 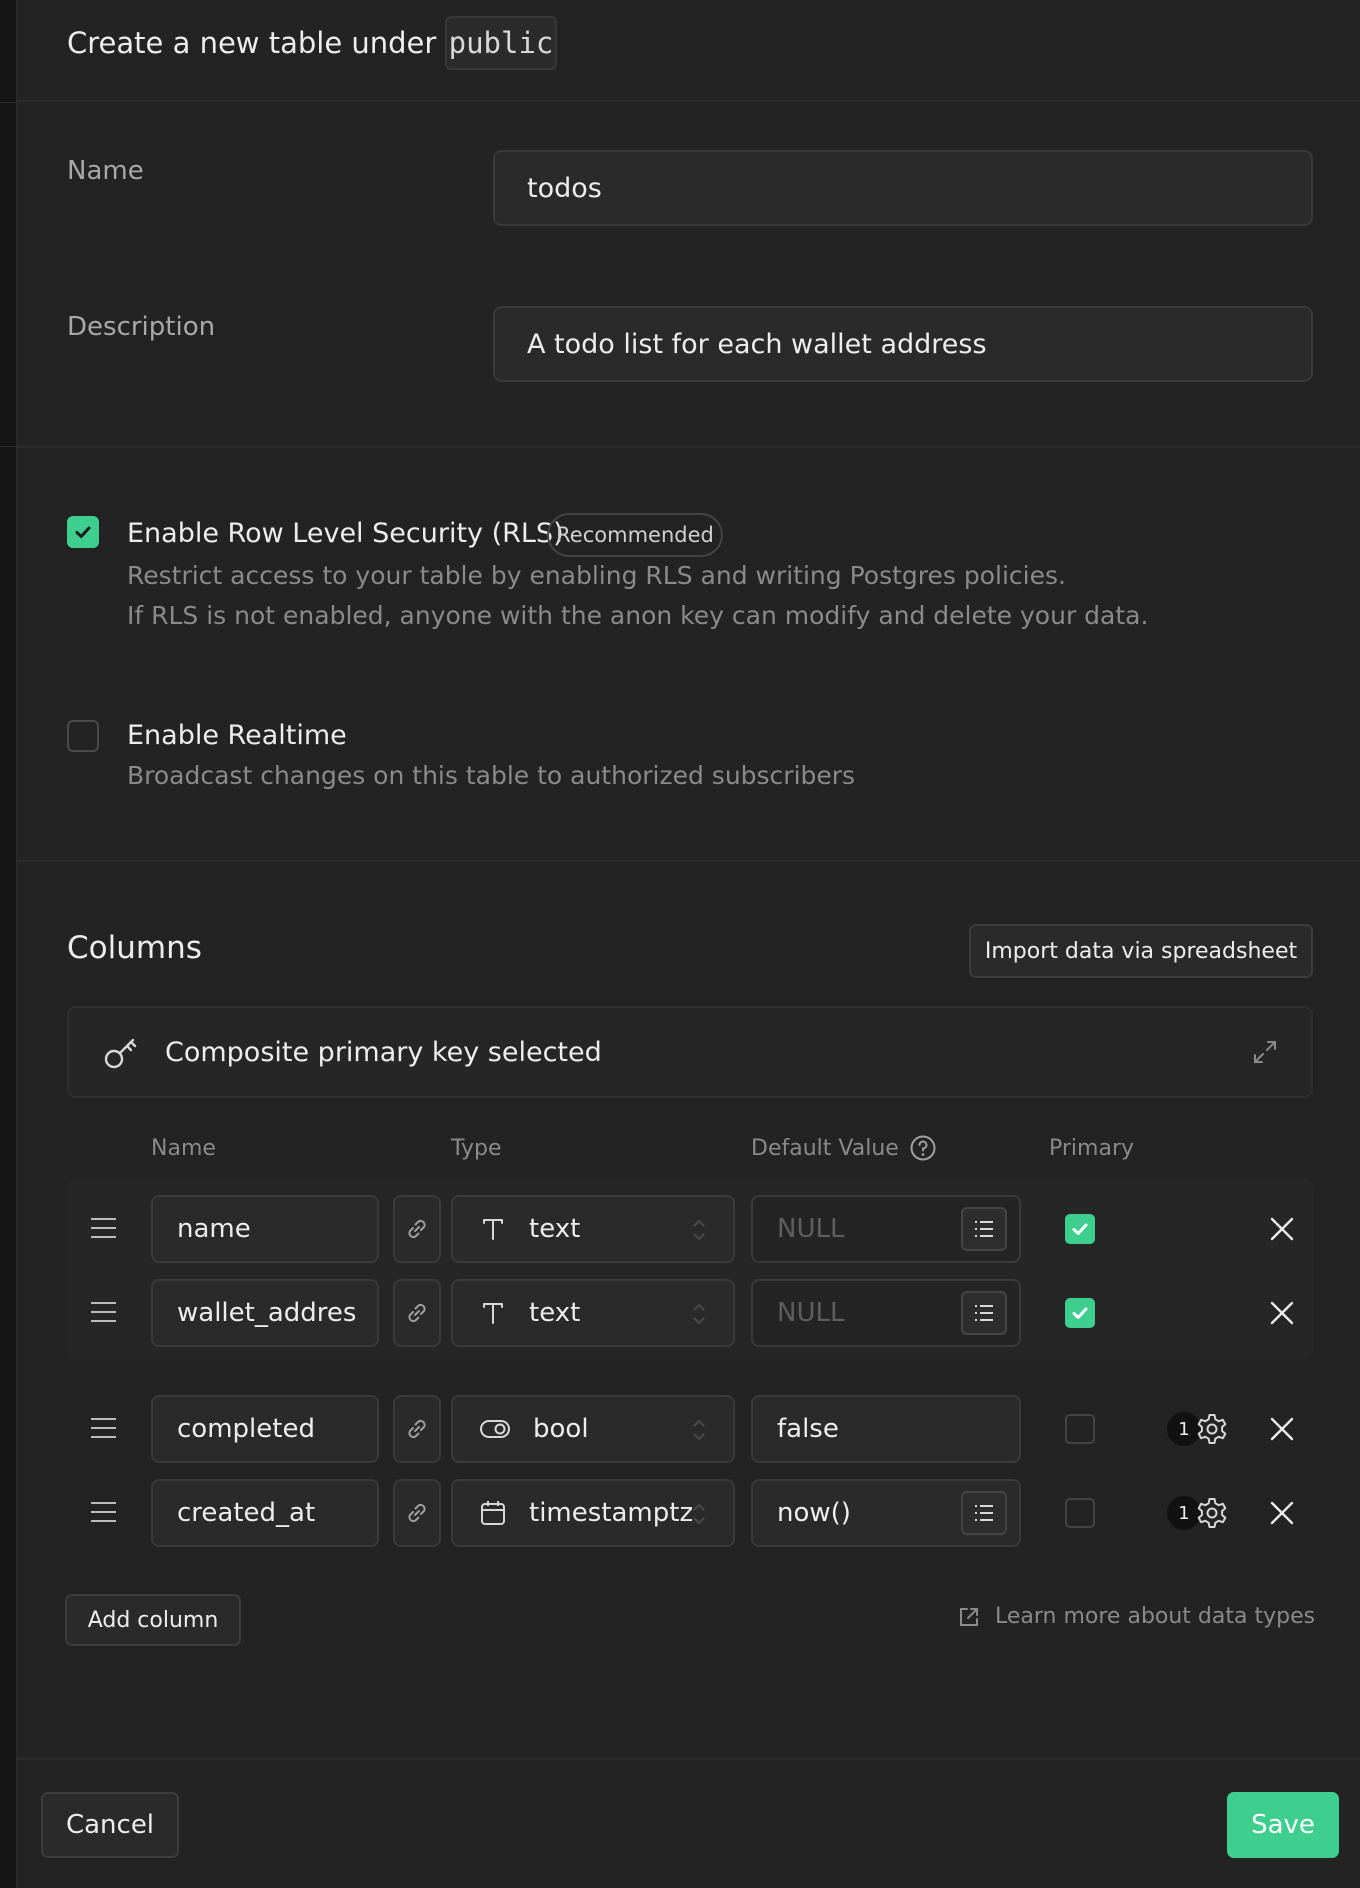 What do you see at coordinates (383, 1052) in the screenshot?
I see `composite-pk-label: Composite primary key selected` at bounding box center [383, 1052].